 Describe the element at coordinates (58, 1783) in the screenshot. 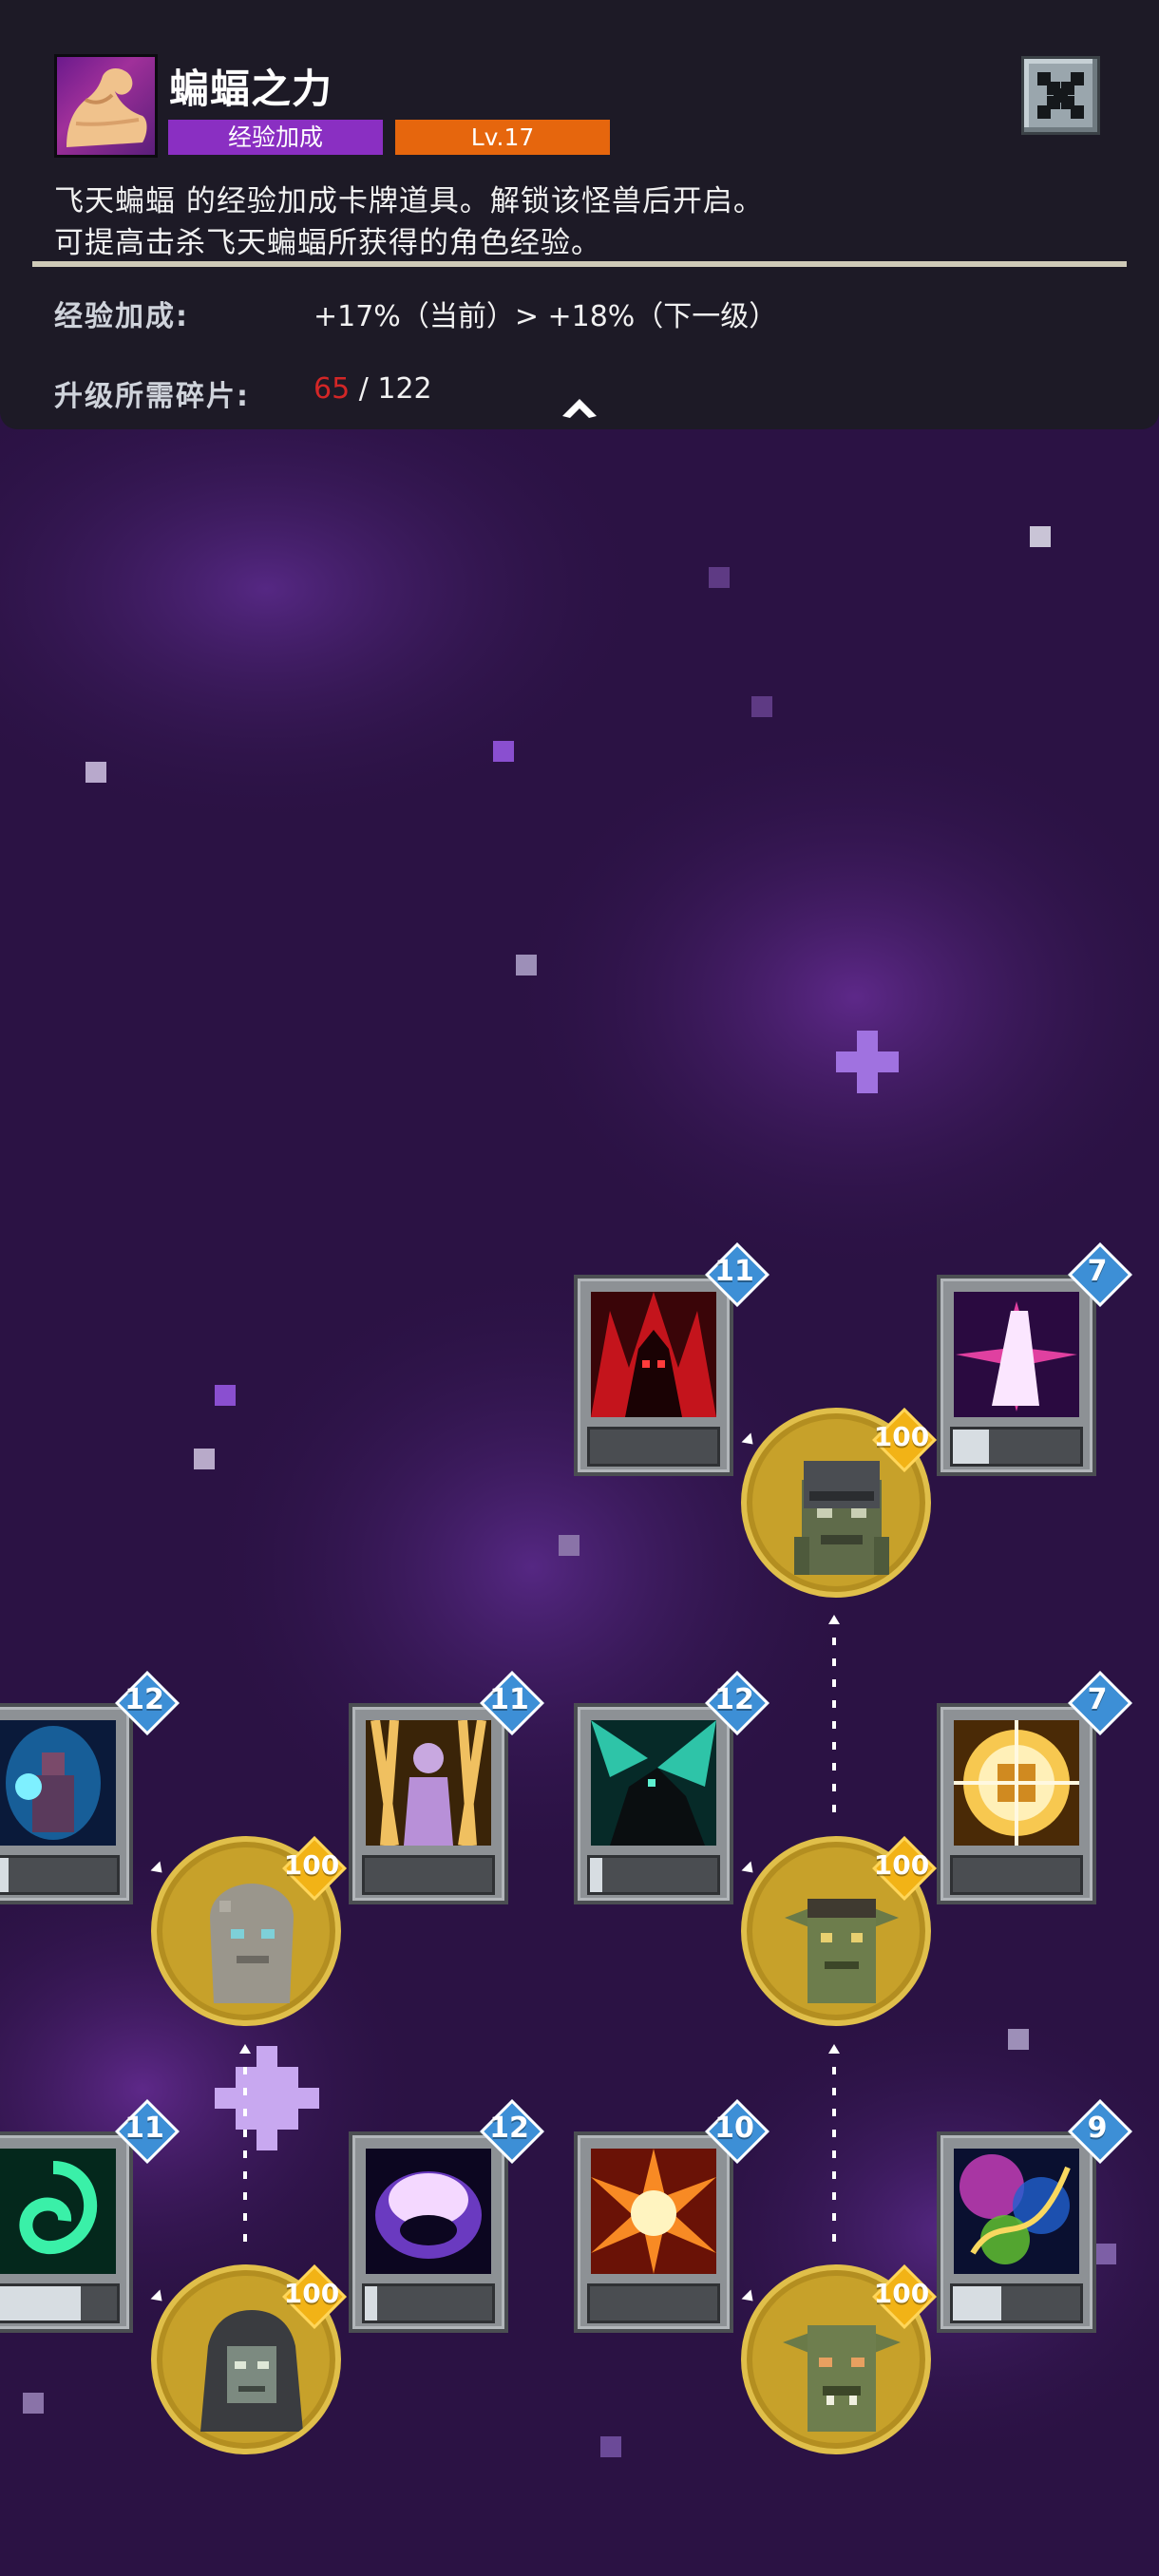

I see `blue-mage-icon` at that location.